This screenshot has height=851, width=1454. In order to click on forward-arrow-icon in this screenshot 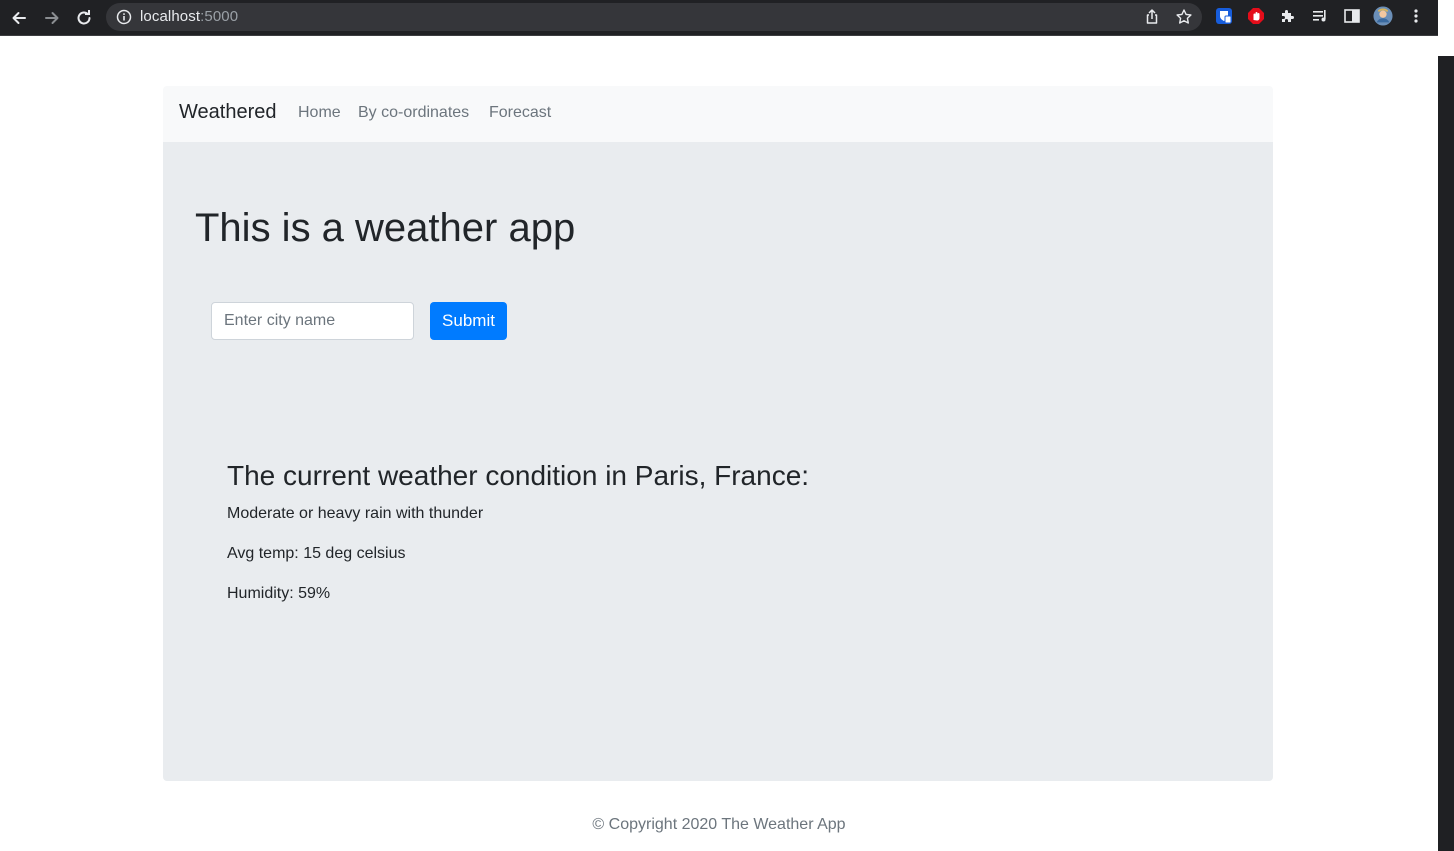, I will do `click(52, 18)`.